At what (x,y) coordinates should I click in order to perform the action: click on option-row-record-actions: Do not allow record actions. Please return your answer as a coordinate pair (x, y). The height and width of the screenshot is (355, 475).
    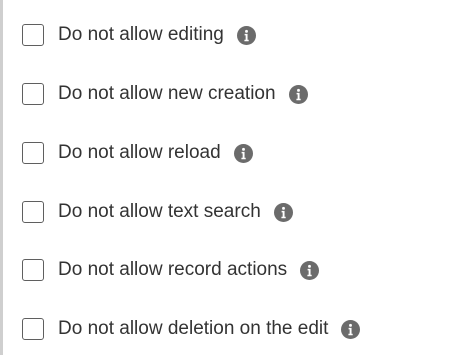
    Looking at the image, I should click on (171, 270).